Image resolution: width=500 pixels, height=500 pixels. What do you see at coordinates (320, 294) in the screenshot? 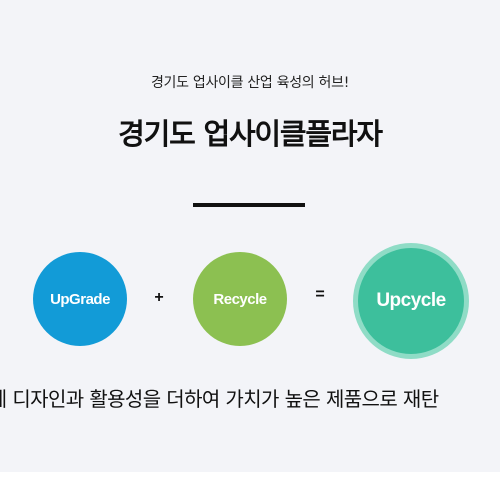
I see `equals-sign: =` at bounding box center [320, 294].